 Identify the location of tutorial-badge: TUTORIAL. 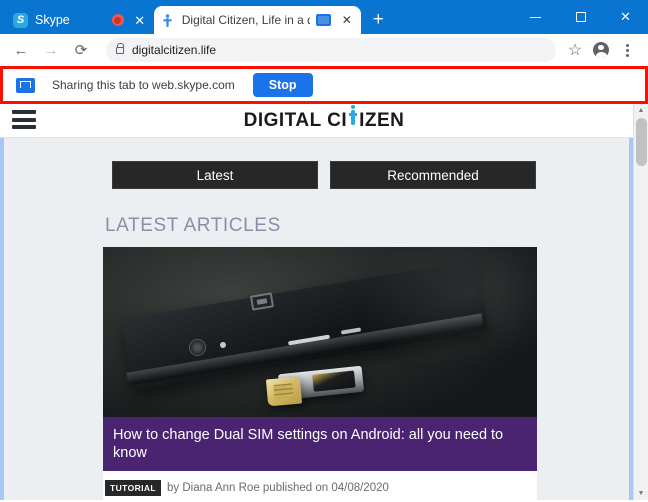
(133, 488).